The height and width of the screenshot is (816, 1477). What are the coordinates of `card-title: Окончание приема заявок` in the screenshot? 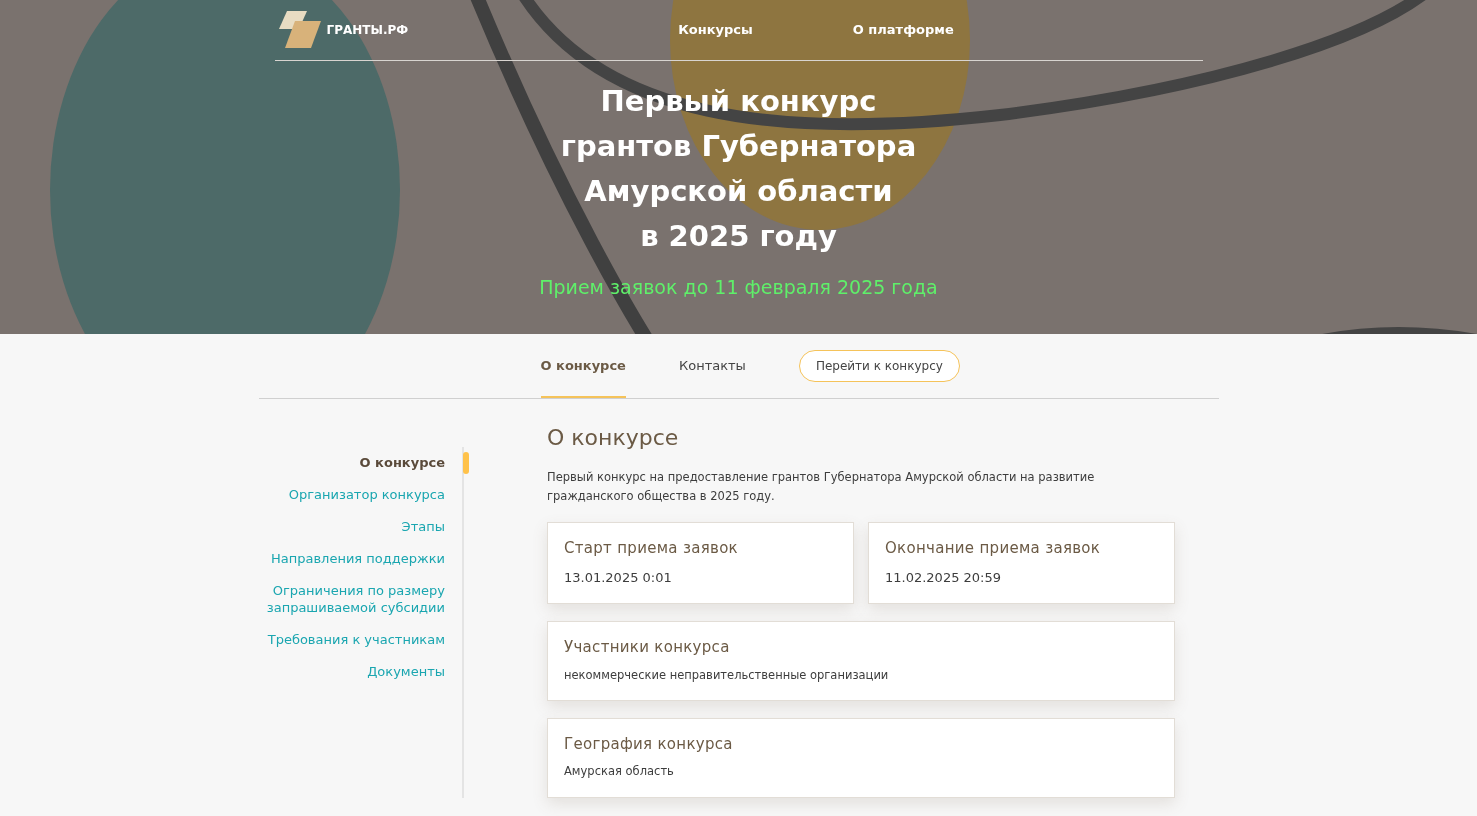 It's located at (993, 548).